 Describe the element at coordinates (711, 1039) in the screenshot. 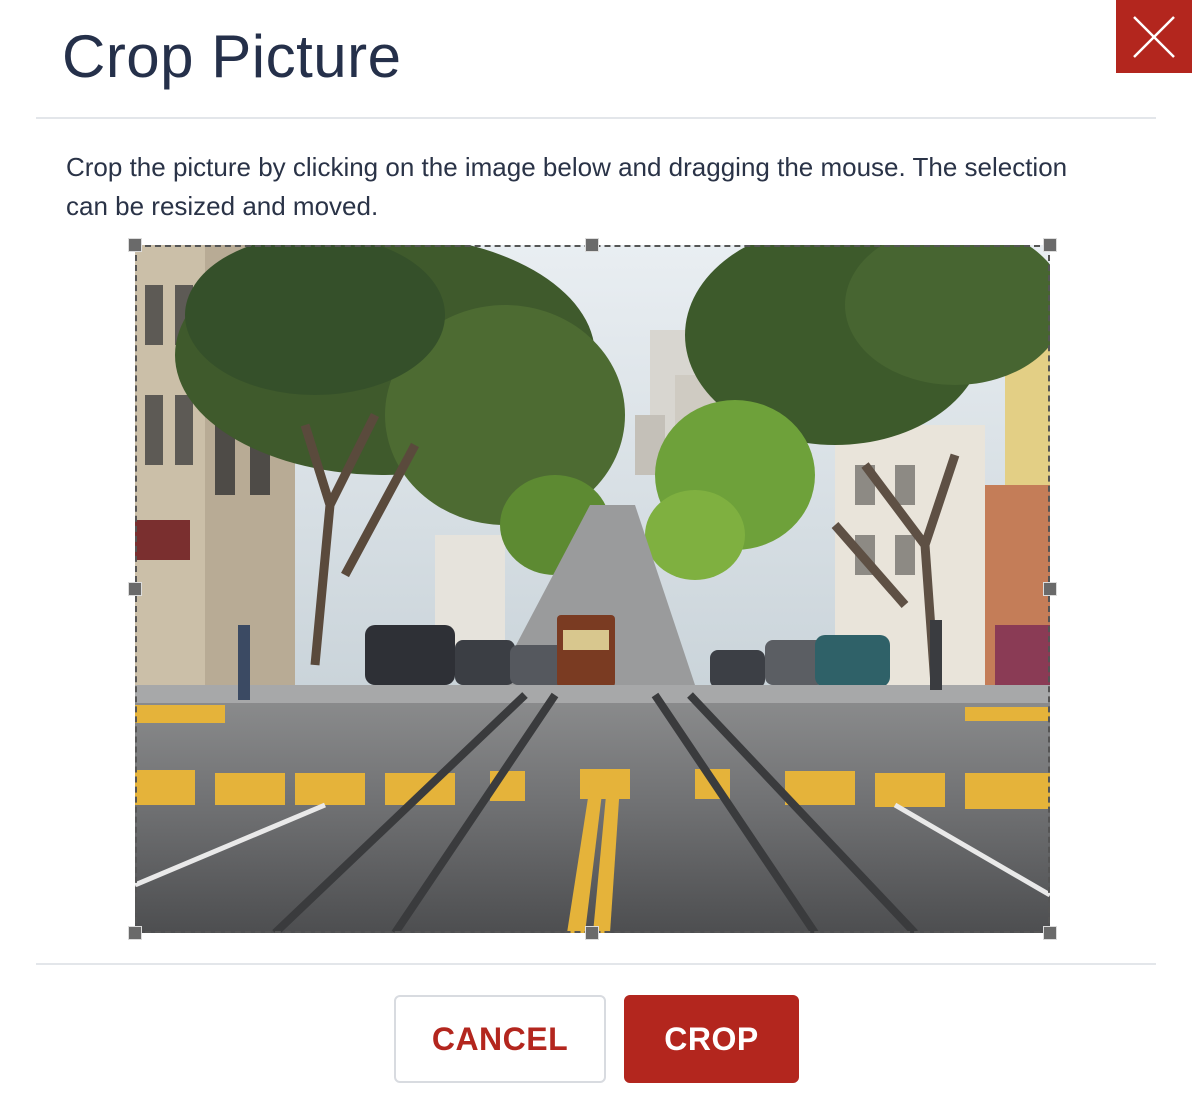

I see `crop-button: CROP` at that location.